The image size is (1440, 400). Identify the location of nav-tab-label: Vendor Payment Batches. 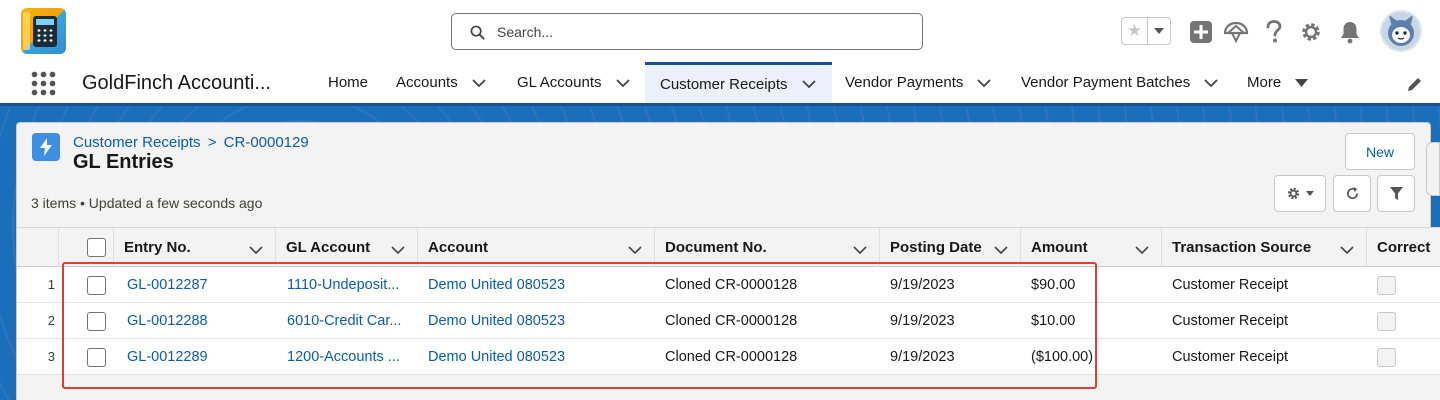
(1106, 82).